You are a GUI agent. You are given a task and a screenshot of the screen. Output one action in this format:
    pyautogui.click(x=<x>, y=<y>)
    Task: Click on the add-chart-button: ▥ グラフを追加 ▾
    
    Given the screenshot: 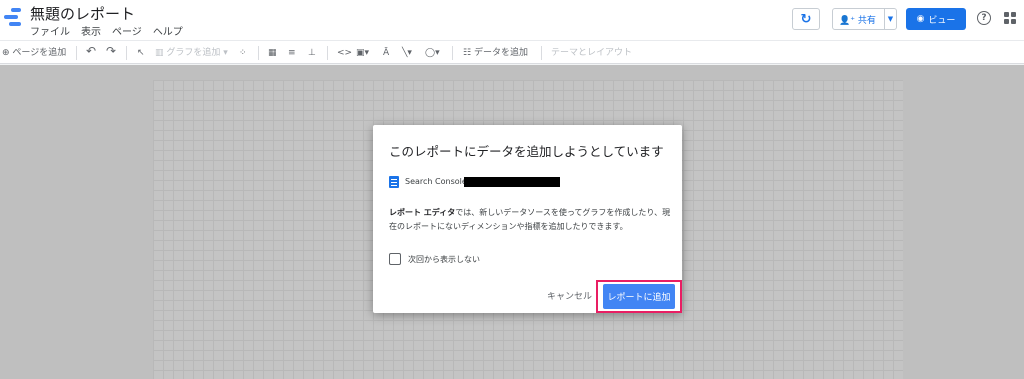 What is the action you would take?
    pyautogui.click(x=191, y=53)
    